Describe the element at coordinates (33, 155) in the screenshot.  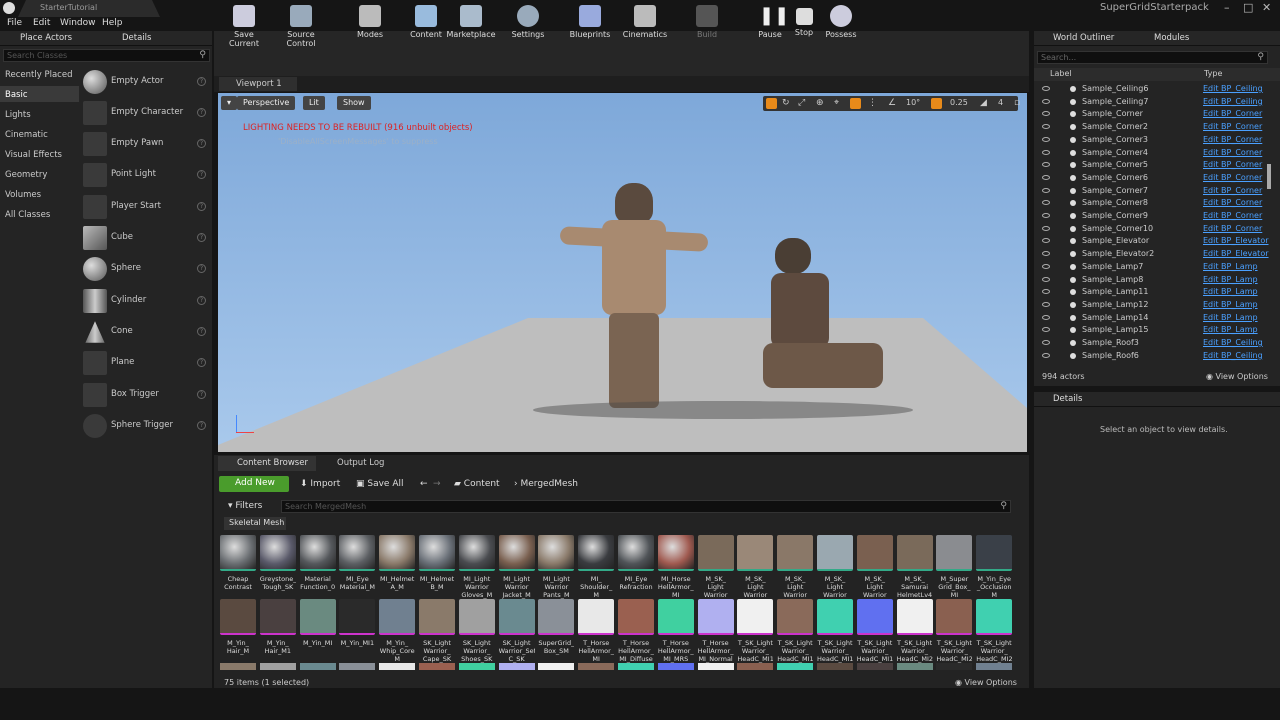
I see `category-visual-effects: Visual Effects` at that location.